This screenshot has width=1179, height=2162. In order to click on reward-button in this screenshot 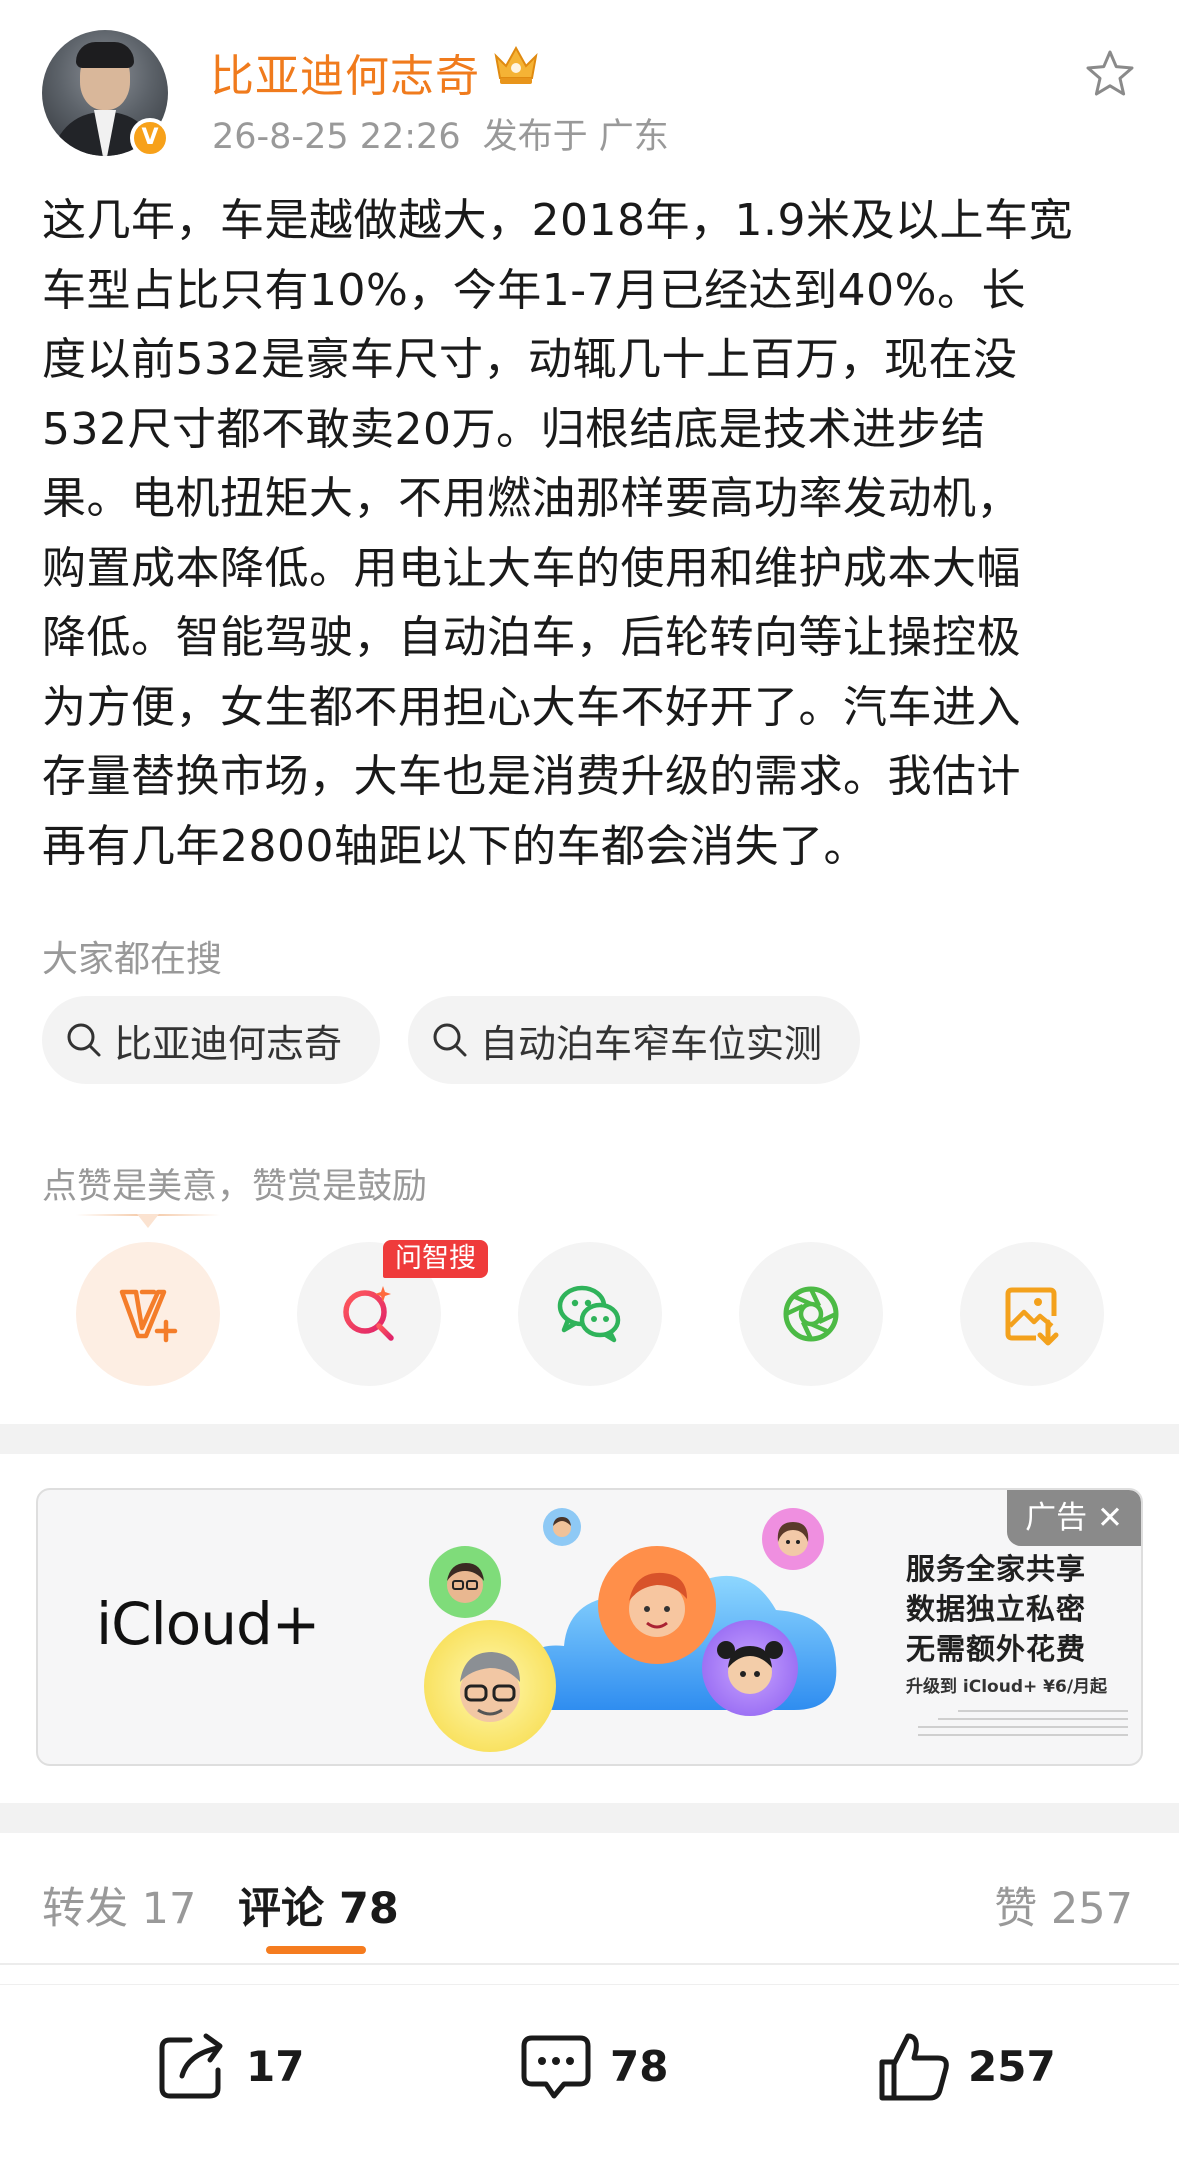, I will do `click(148, 1314)`.